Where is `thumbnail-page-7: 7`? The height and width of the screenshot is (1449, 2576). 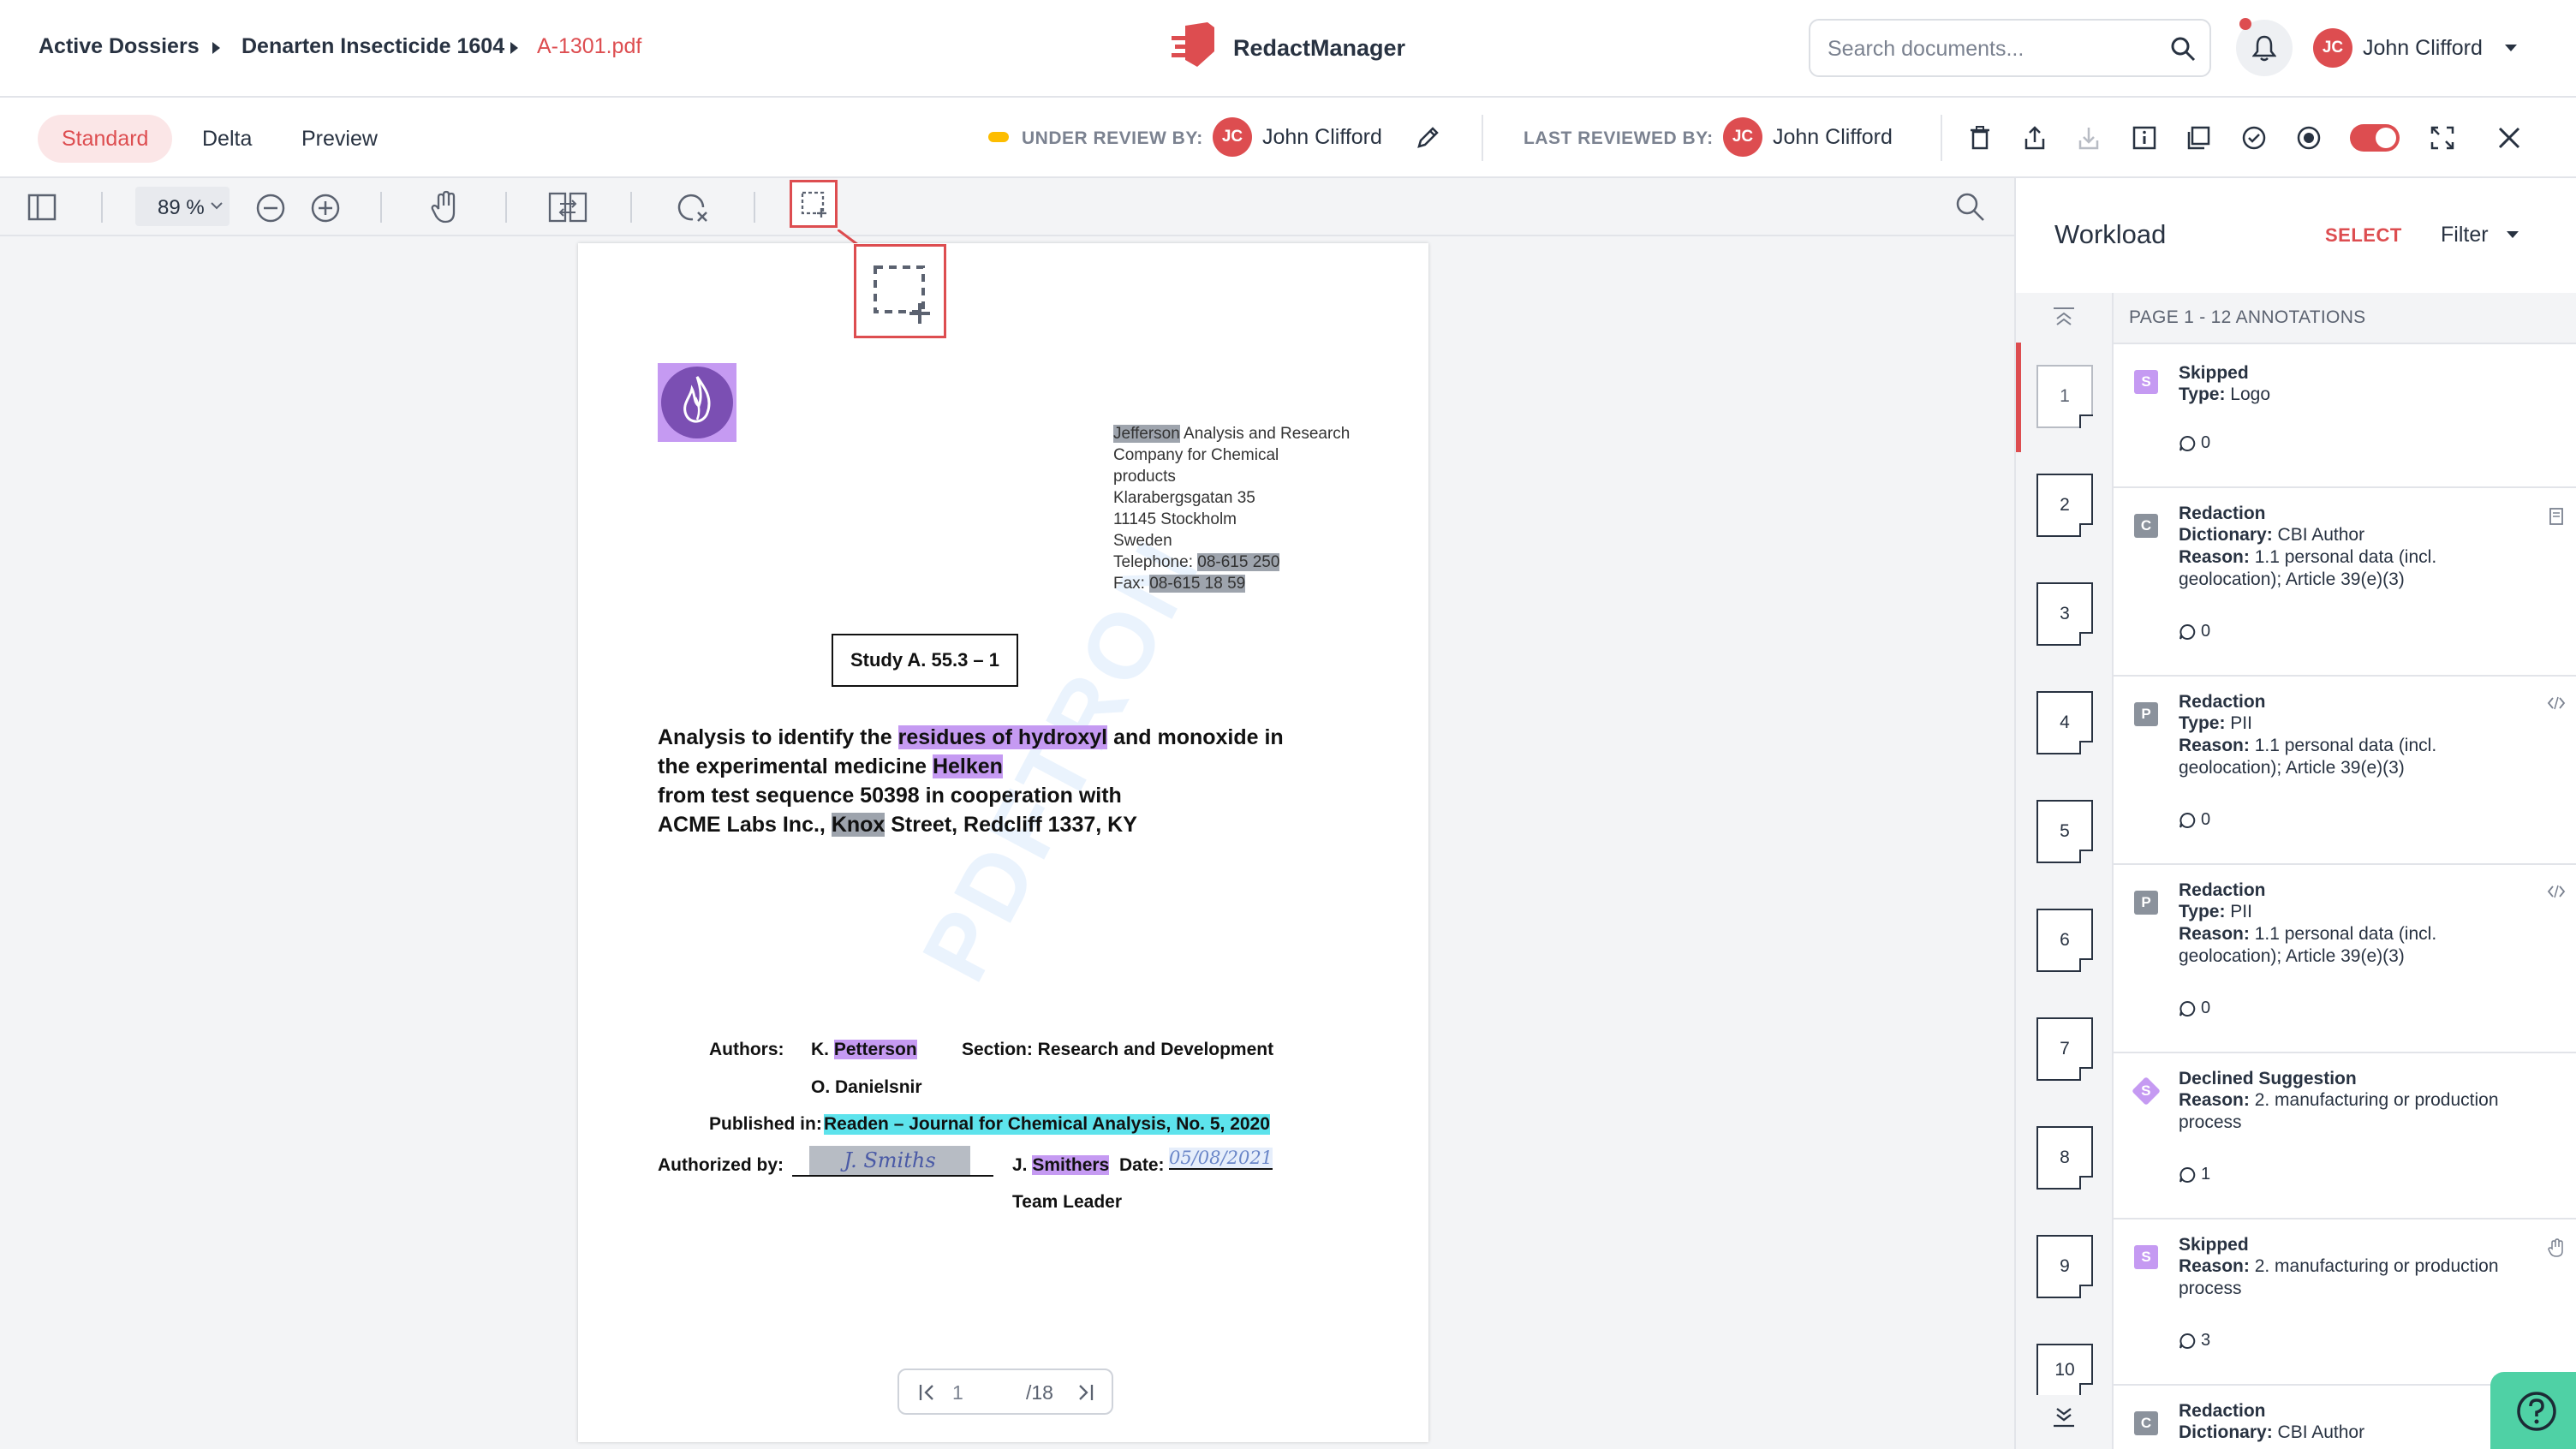 thumbnail-page-7: 7 is located at coordinates (2064, 1049).